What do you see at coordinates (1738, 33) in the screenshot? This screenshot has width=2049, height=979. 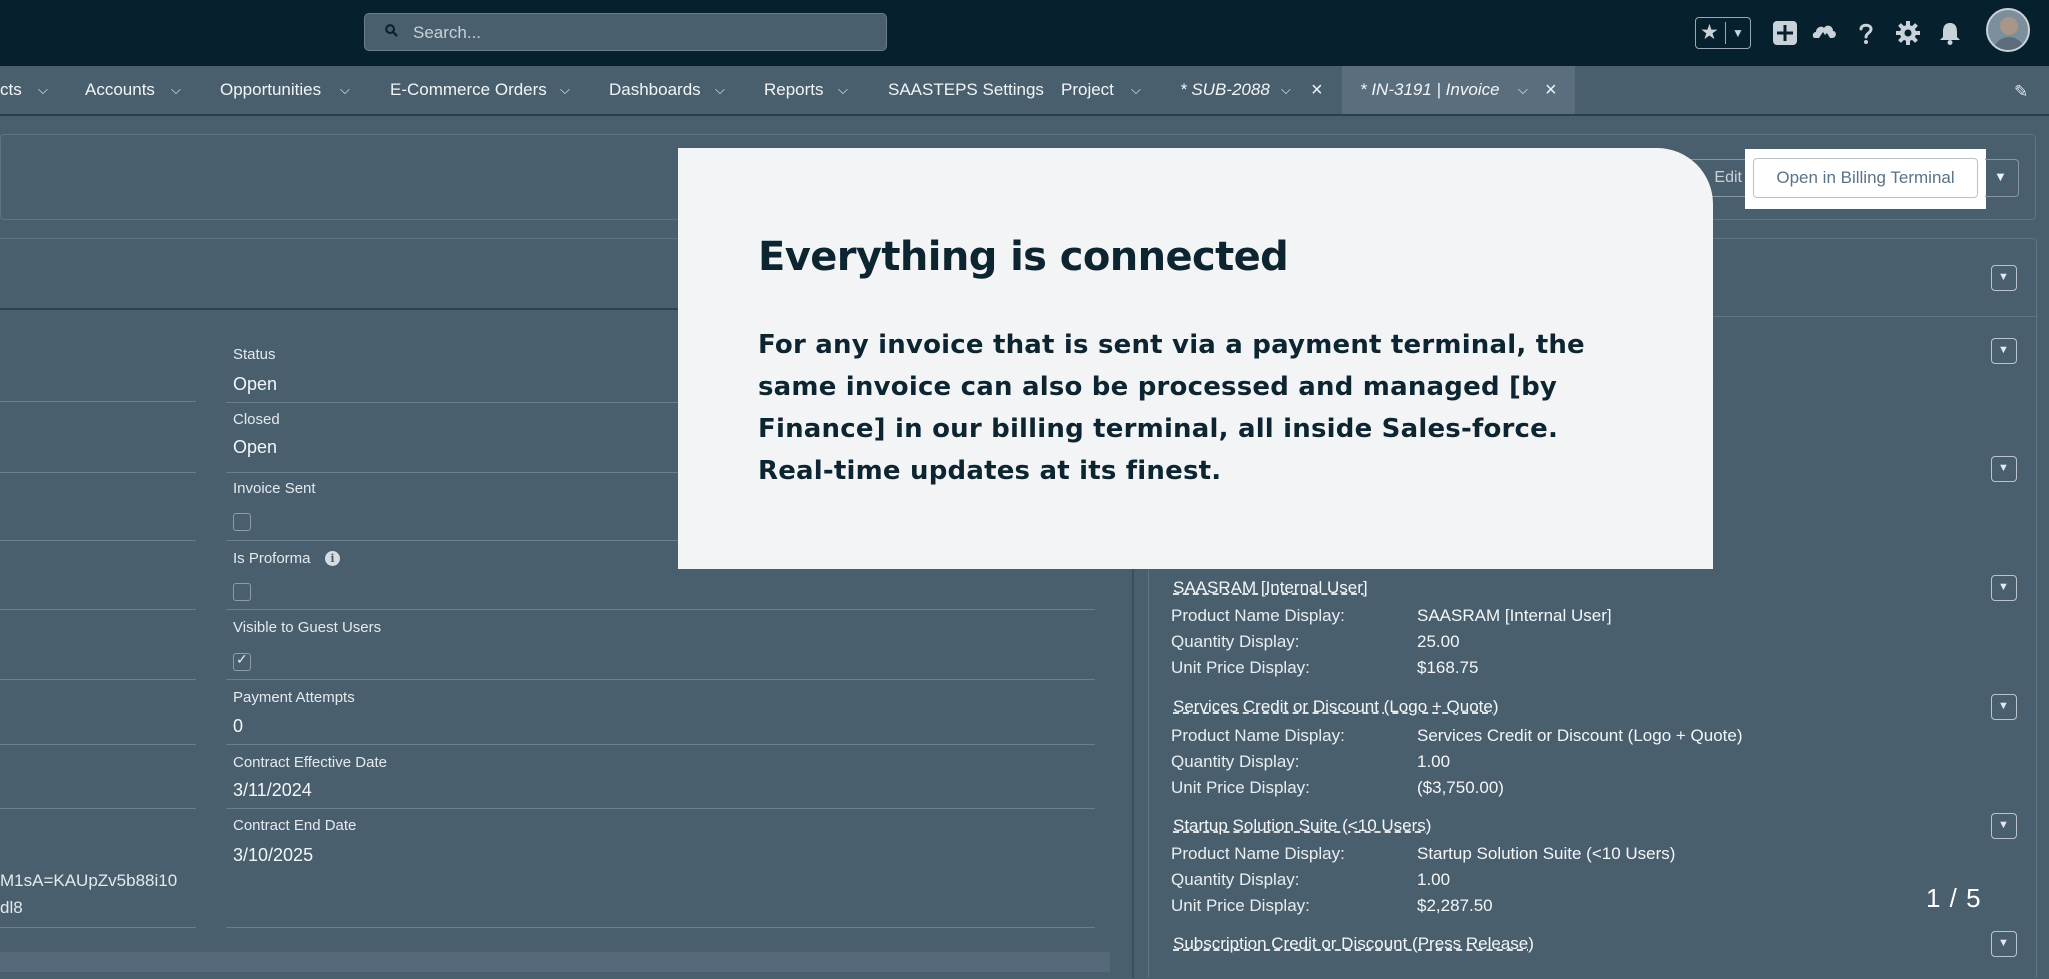 I see `favorites-menu-chevron-icon: ▼` at bounding box center [1738, 33].